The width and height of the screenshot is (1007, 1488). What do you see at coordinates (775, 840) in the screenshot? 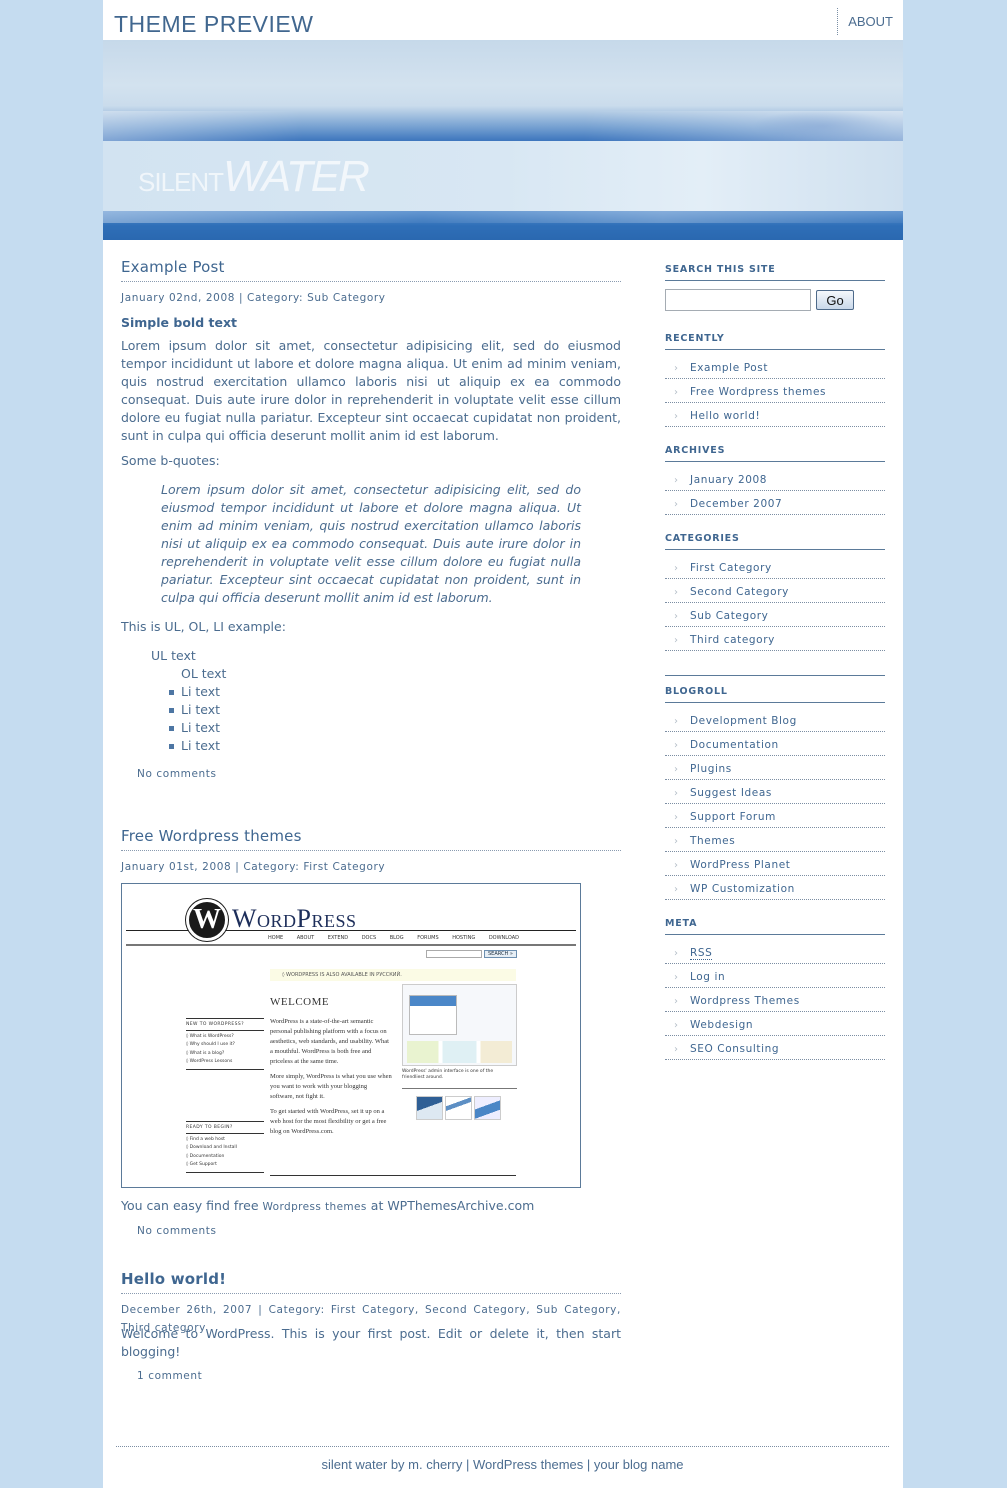
I see `sidebar-item: › Themes` at bounding box center [775, 840].